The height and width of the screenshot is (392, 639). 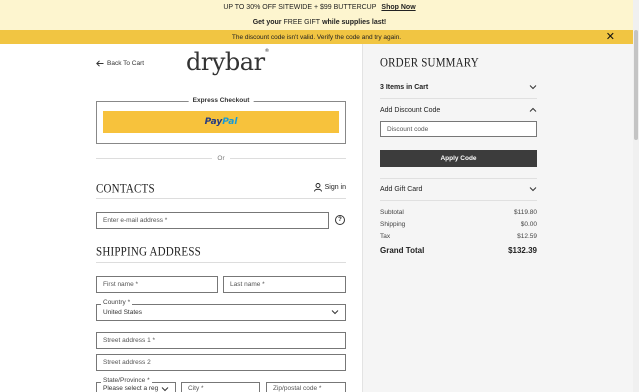 I want to click on country-value: United States, so click(x=123, y=312).